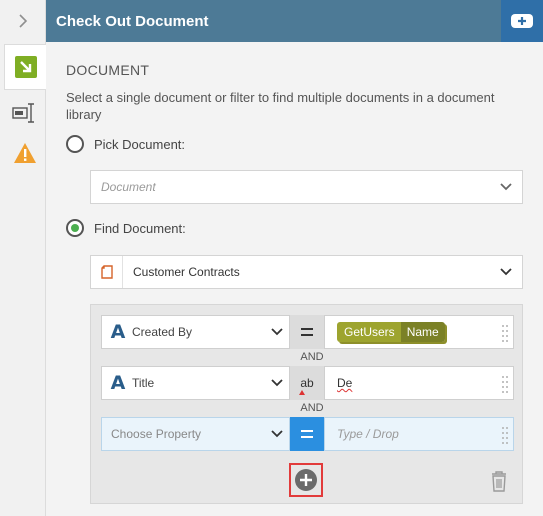  What do you see at coordinates (140, 228) in the screenshot?
I see `find-document-label: Find Document:` at bounding box center [140, 228].